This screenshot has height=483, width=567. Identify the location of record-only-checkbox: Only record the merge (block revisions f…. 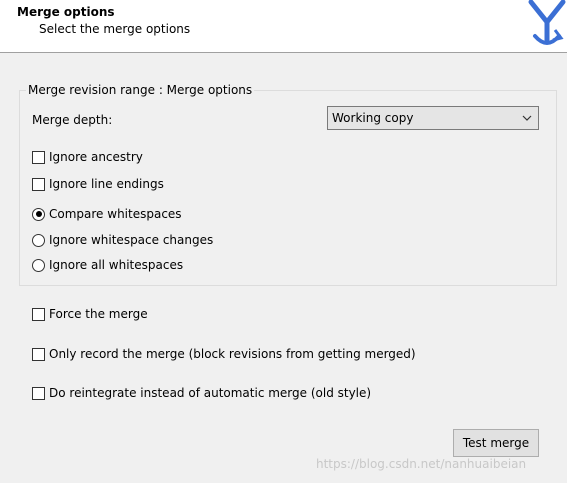
(224, 354).